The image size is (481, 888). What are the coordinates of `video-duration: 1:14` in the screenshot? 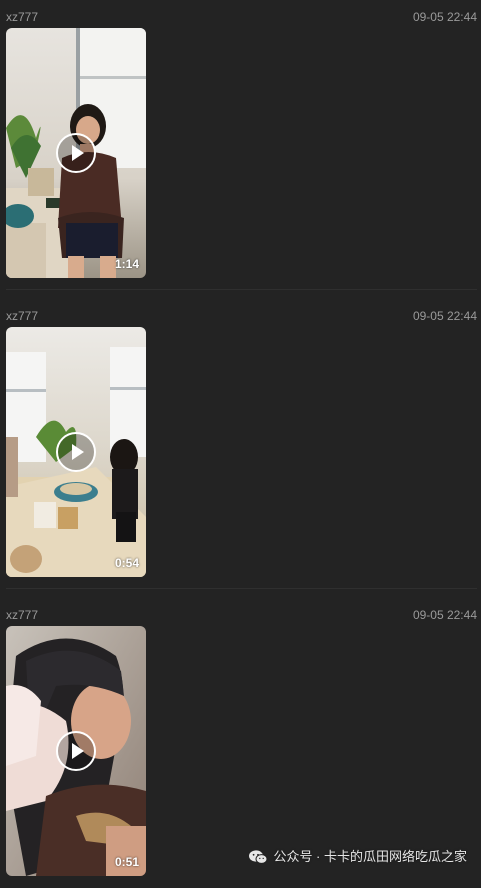 It's located at (126, 264).